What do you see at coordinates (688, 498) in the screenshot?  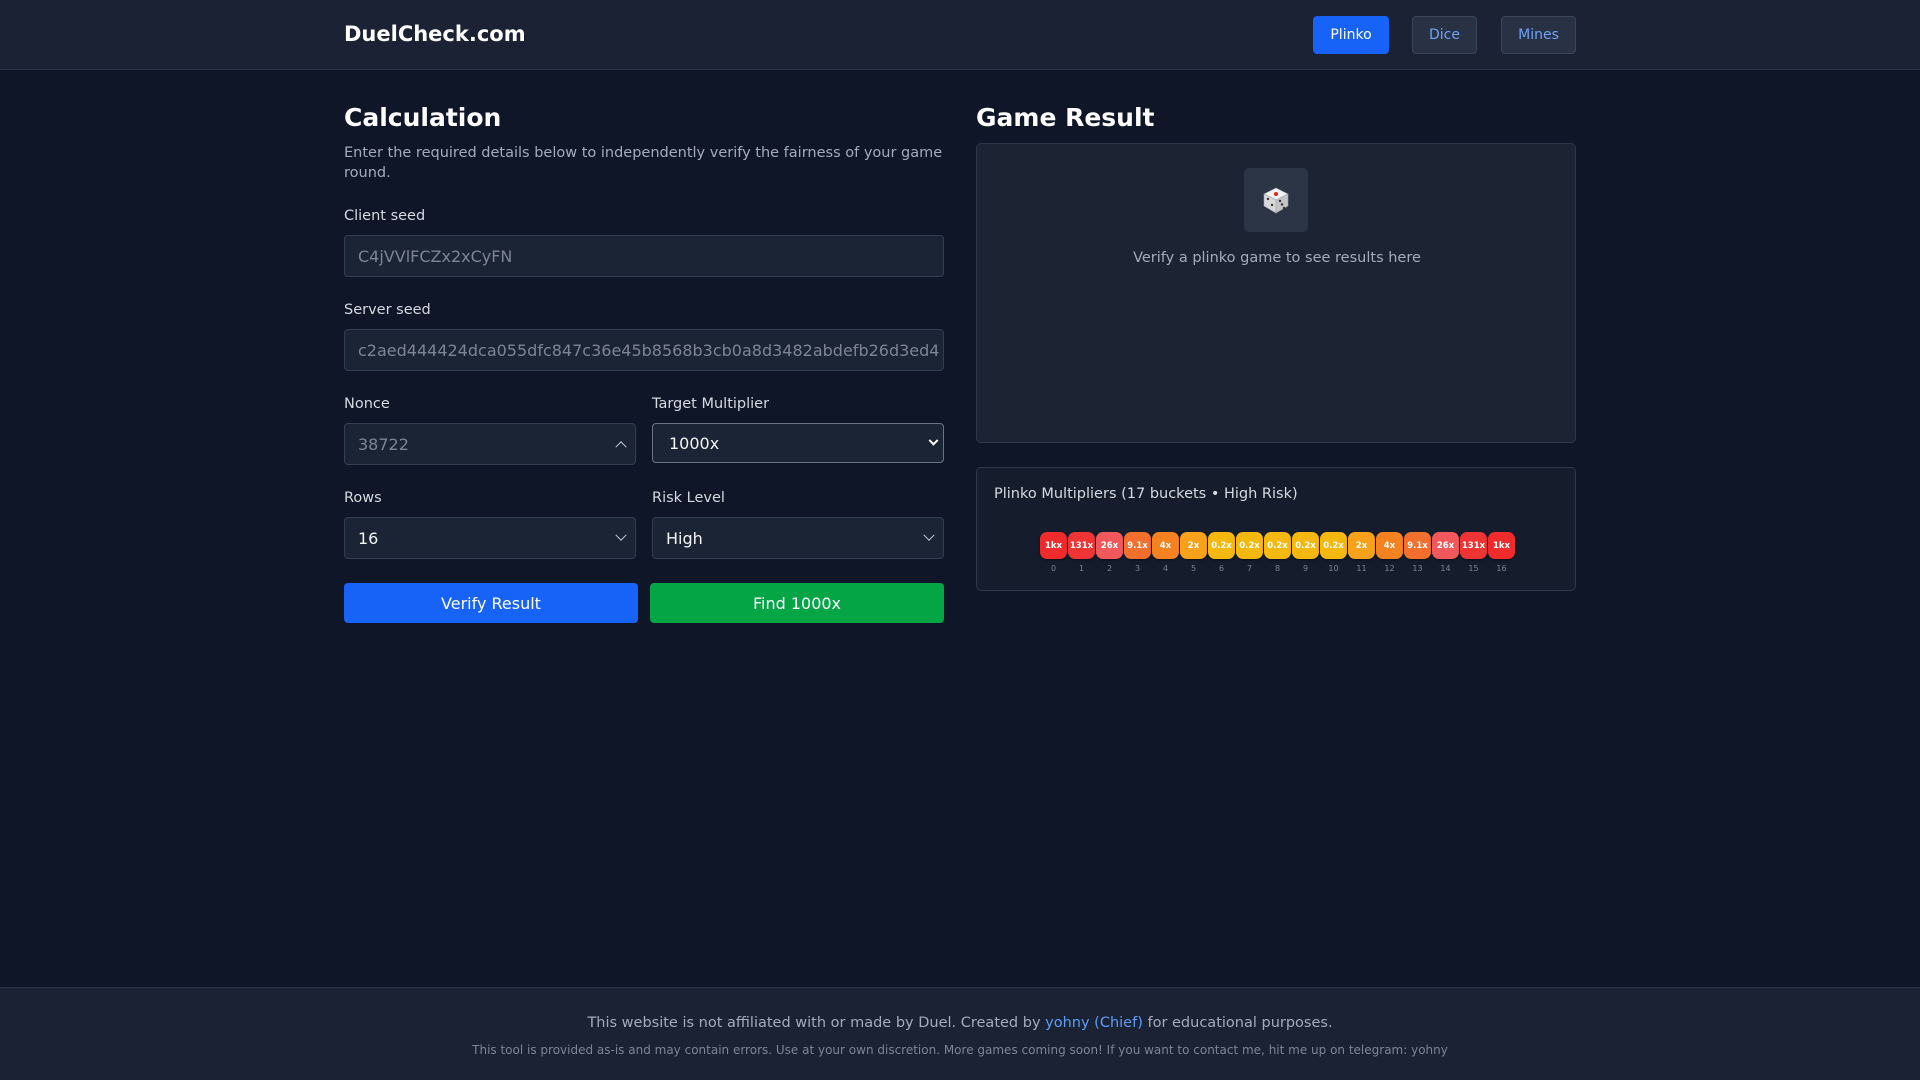 I see `risk-level-label: Risk Level` at bounding box center [688, 498].